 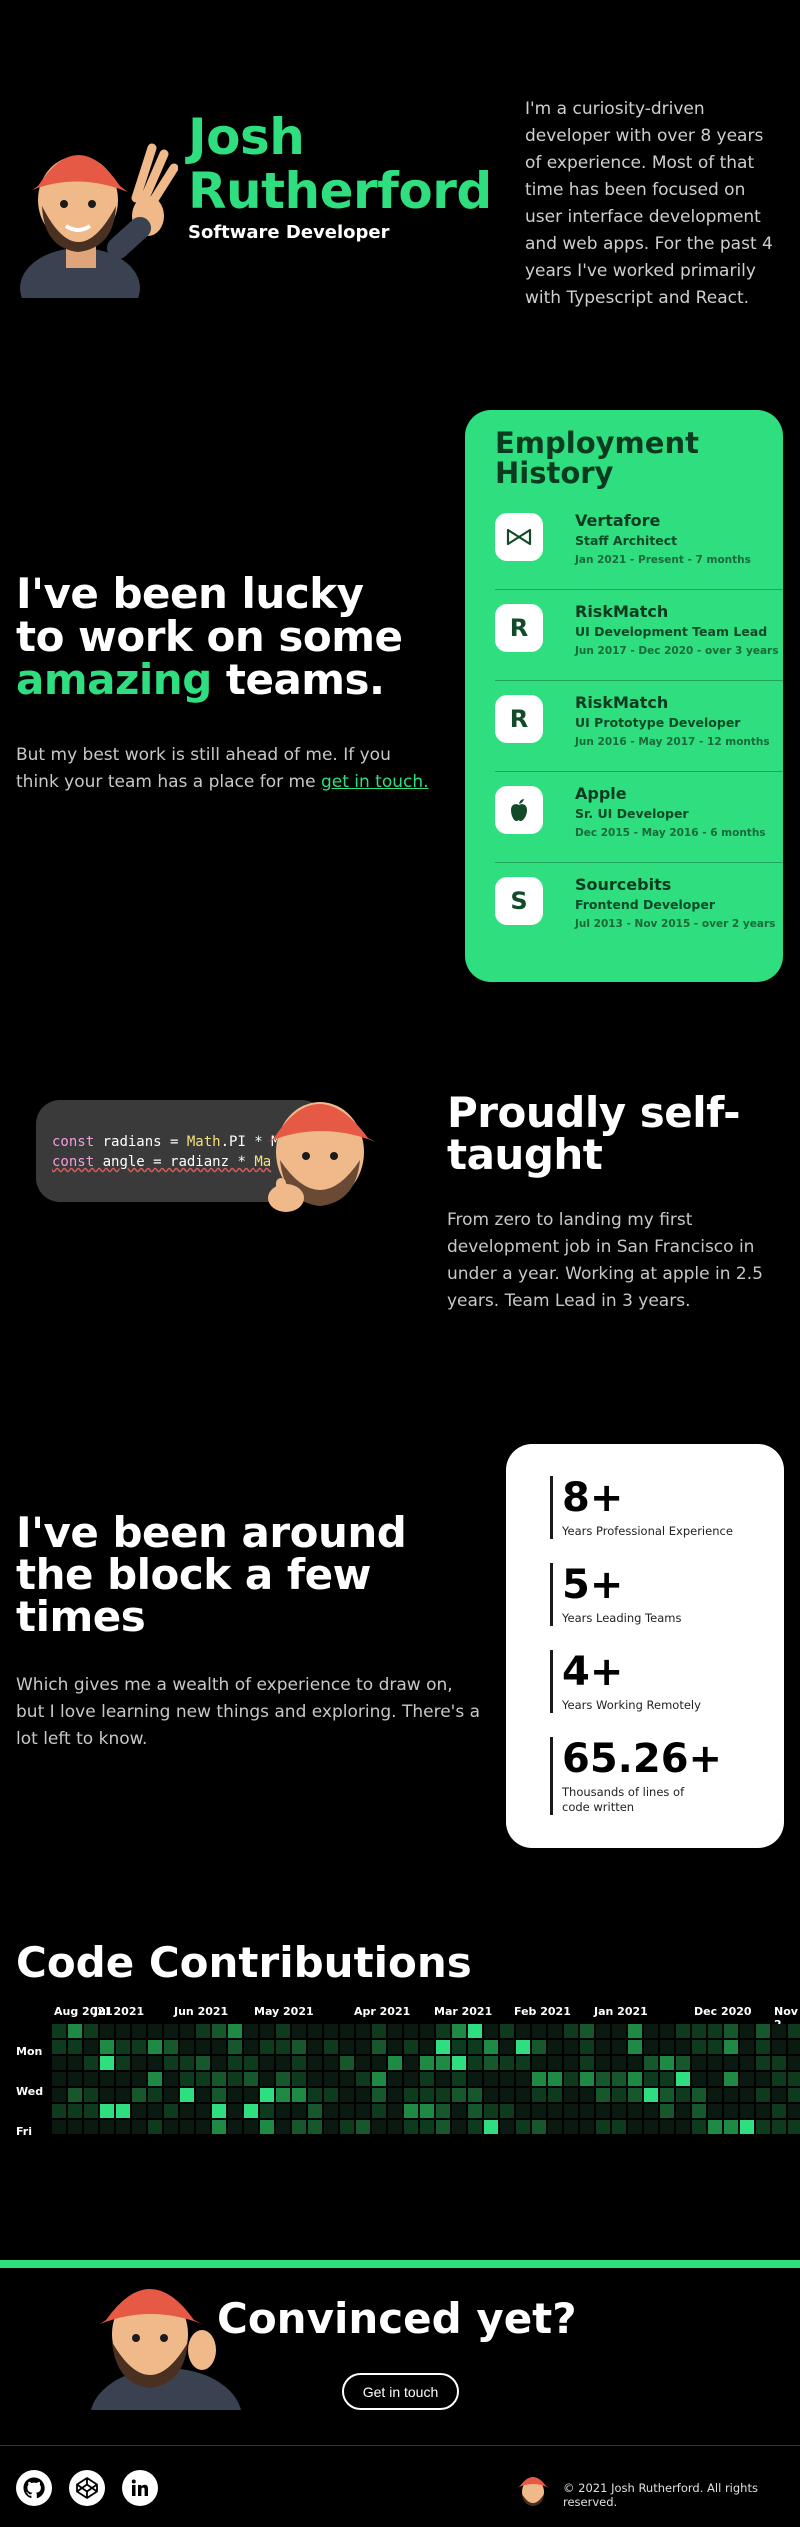 What do you see at coordinates (675, 924) in the screenshot?
I see `employment-dates: Jul 2013 - Nov 2015 - over 2 years` at bounding box center [675, 924].